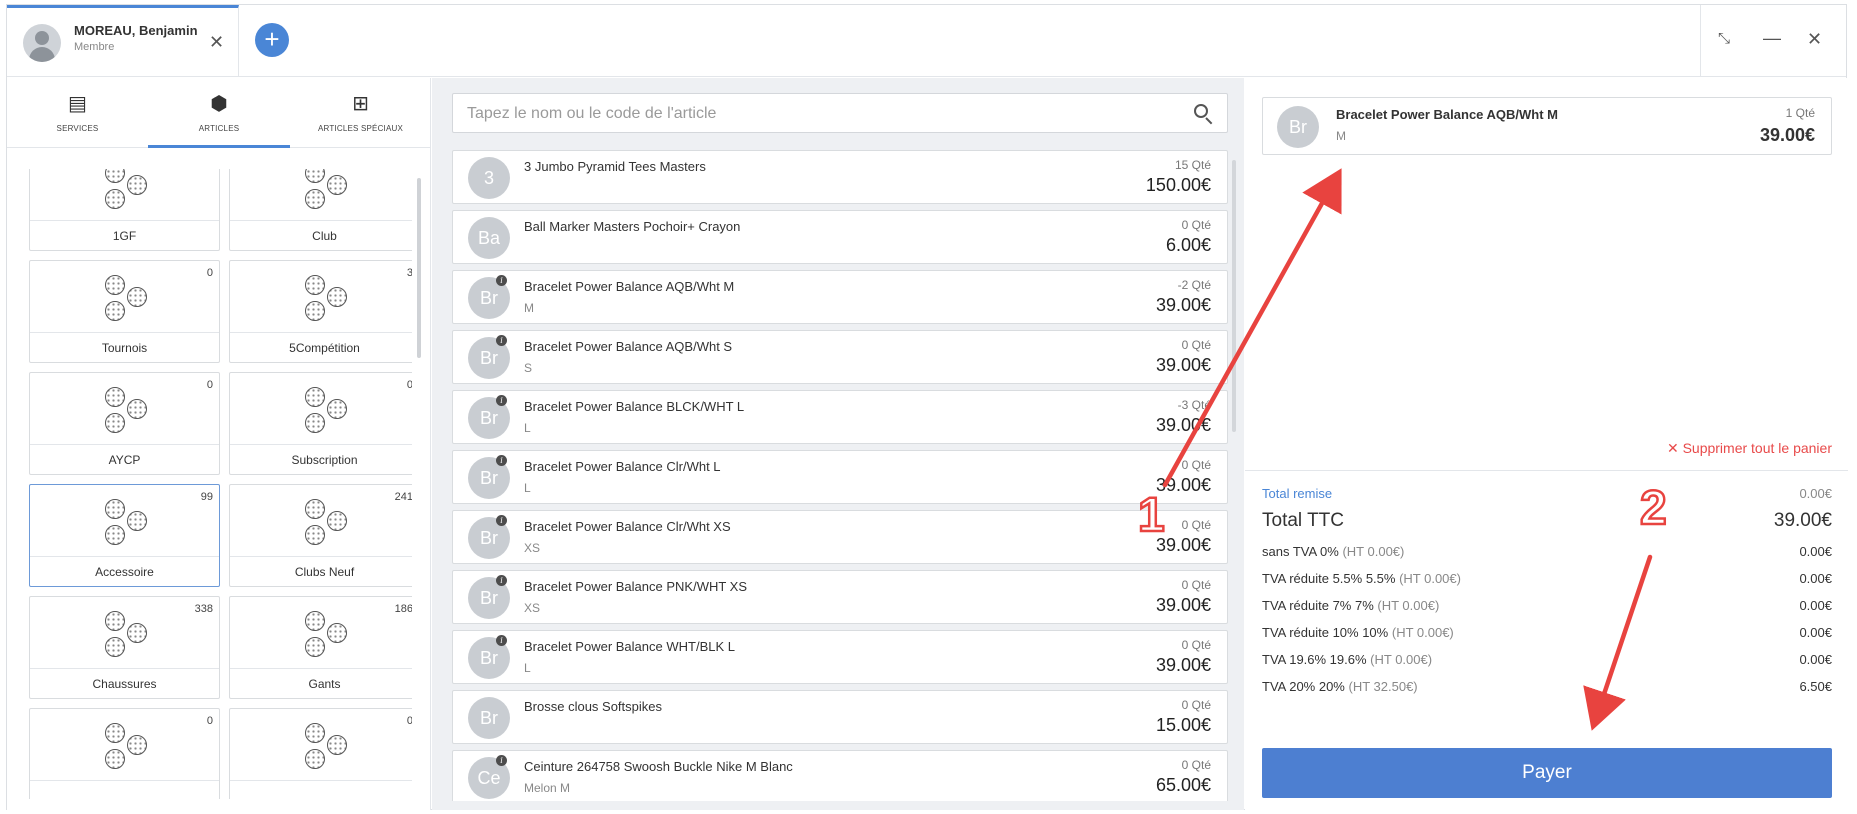 This screenshot has height=814, width=1857. What do you see at coordinates (219, 128) in the screenshot?
I see `tab-label: ARTICLES` at bounding box center [219, 128].